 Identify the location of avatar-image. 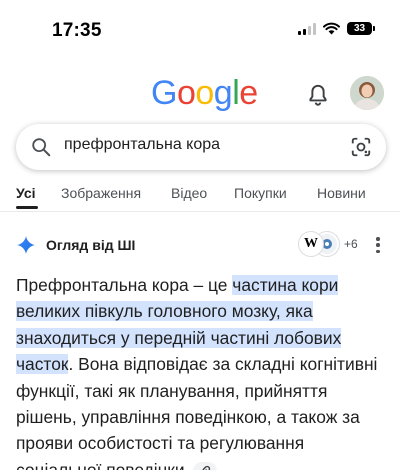
(367, 93).